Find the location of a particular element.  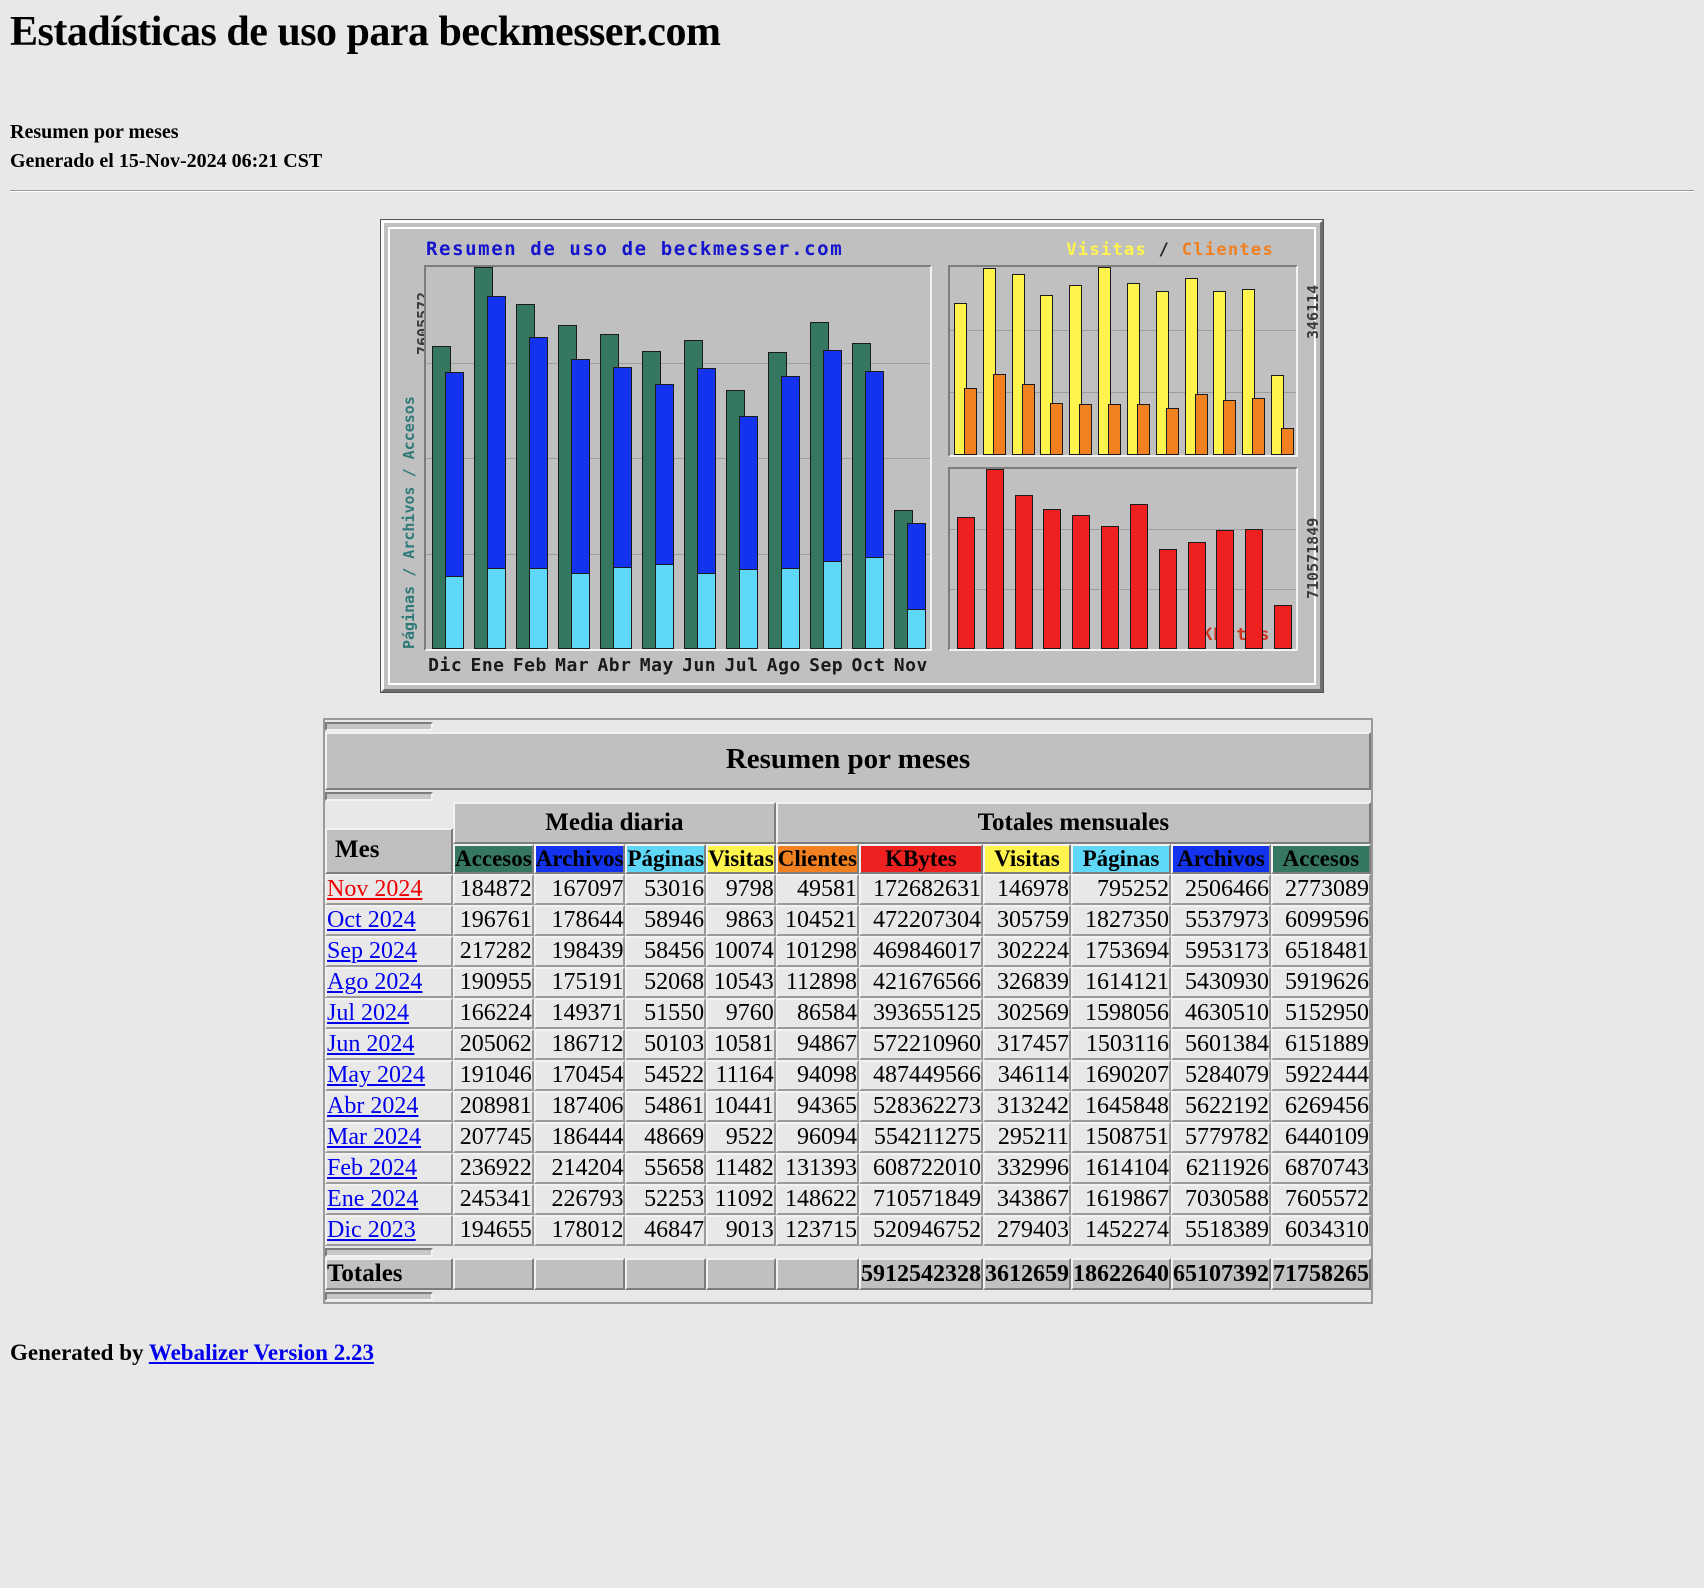

data-cell: 317457 is located at coordinates (1026, 1044).